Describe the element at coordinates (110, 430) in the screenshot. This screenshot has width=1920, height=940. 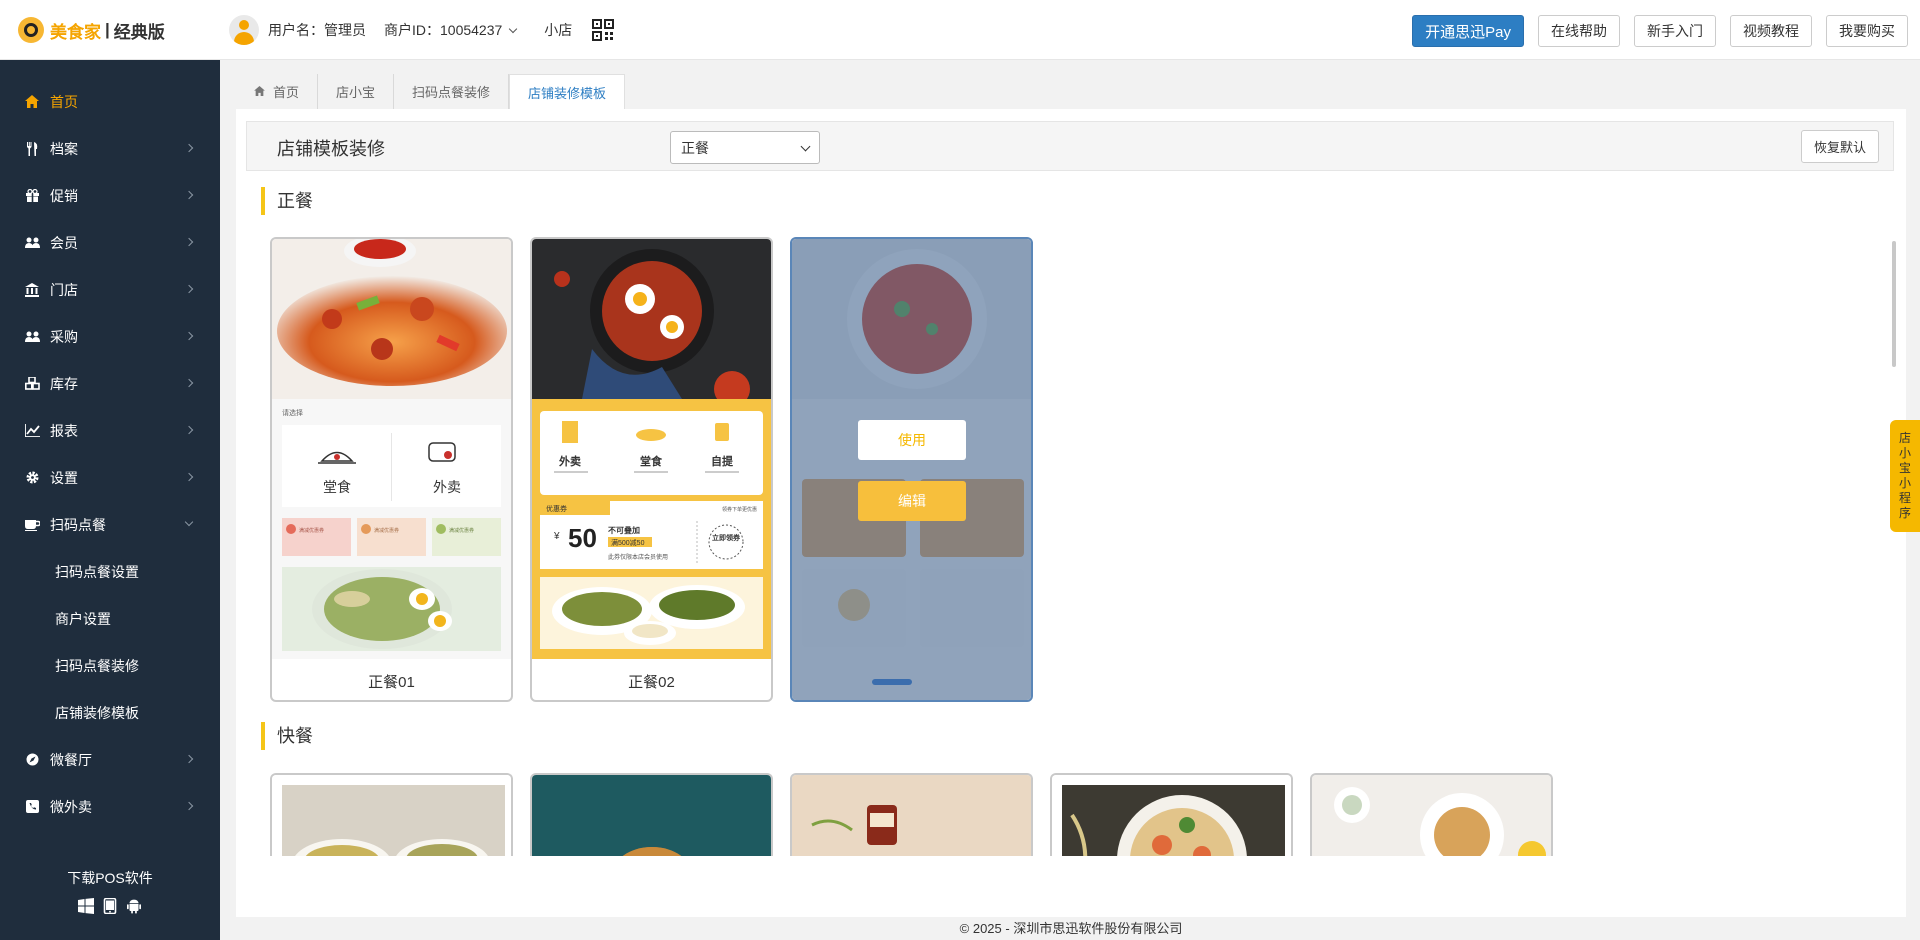
I see `sidebar-item-reports: 报表` at that location.